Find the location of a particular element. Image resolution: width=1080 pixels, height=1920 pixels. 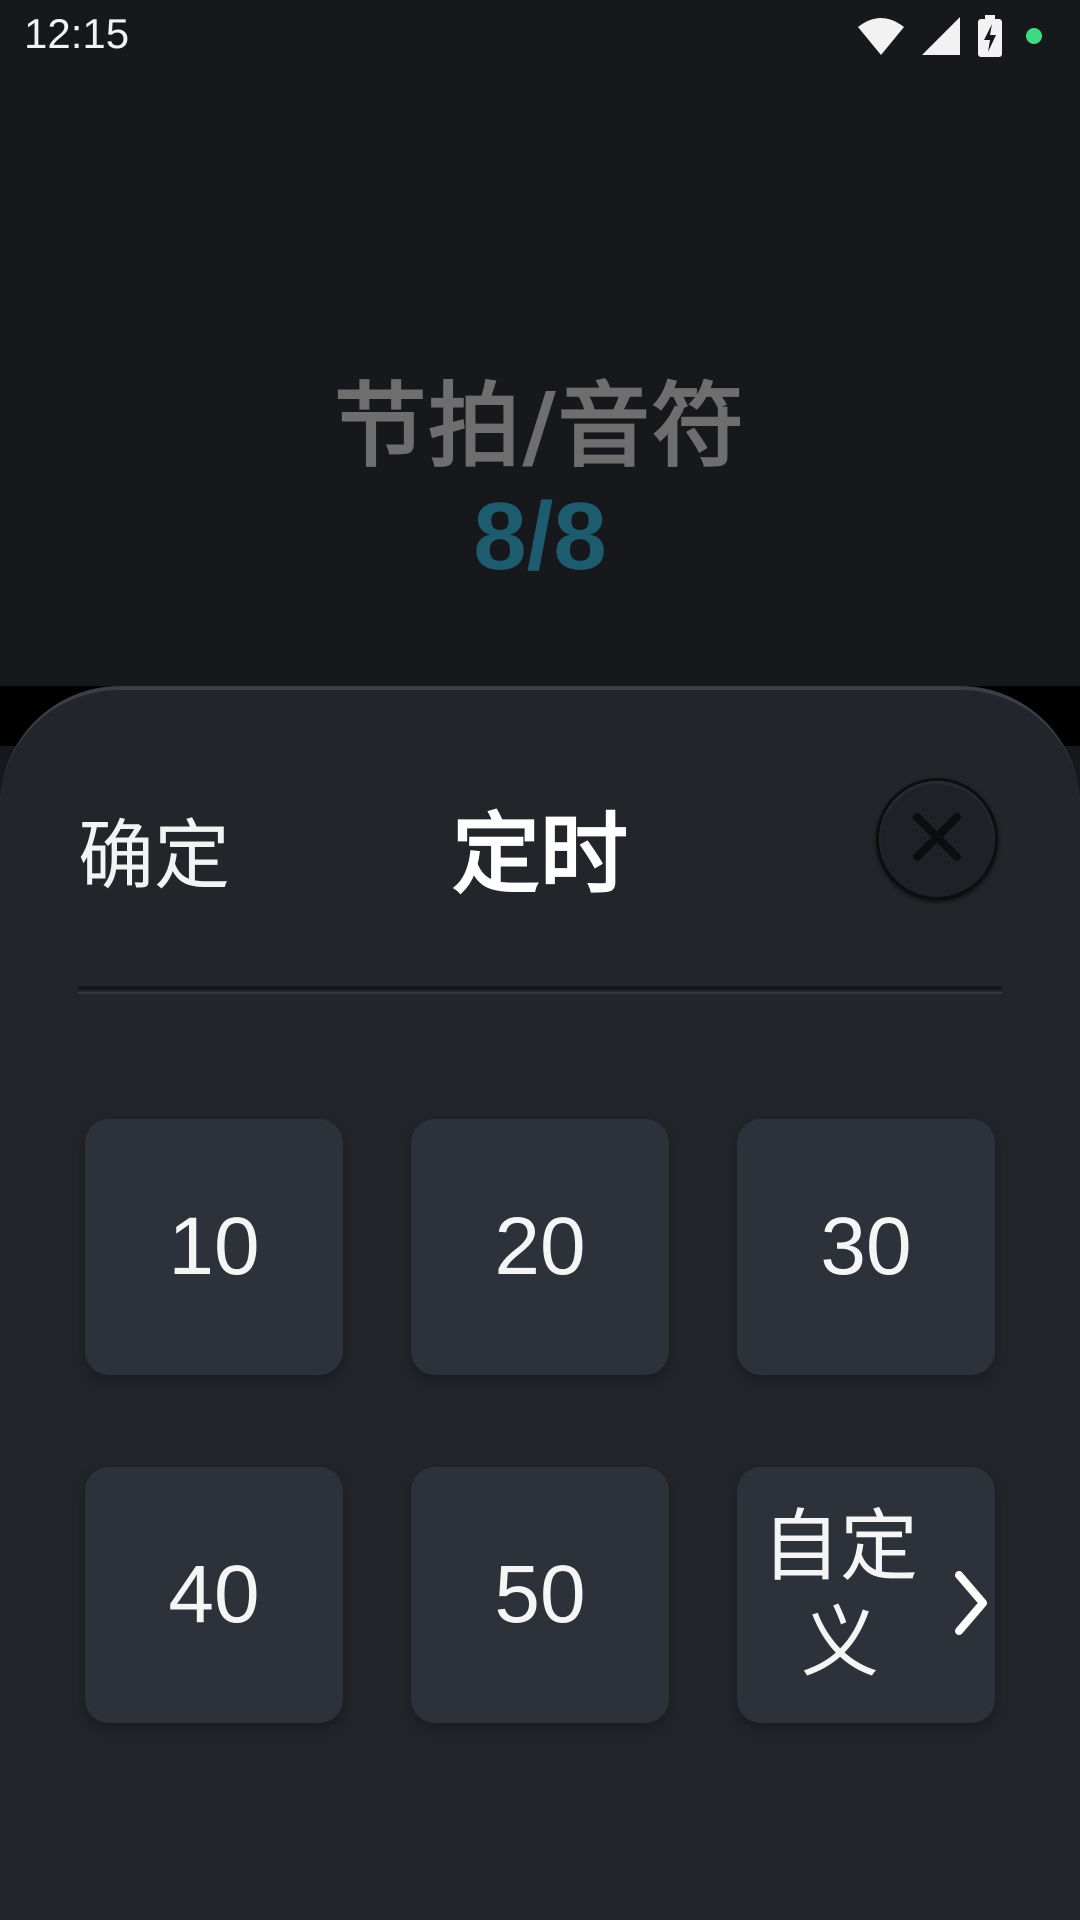

timer-option-50: 50 is located at coordinates (540, 1595).